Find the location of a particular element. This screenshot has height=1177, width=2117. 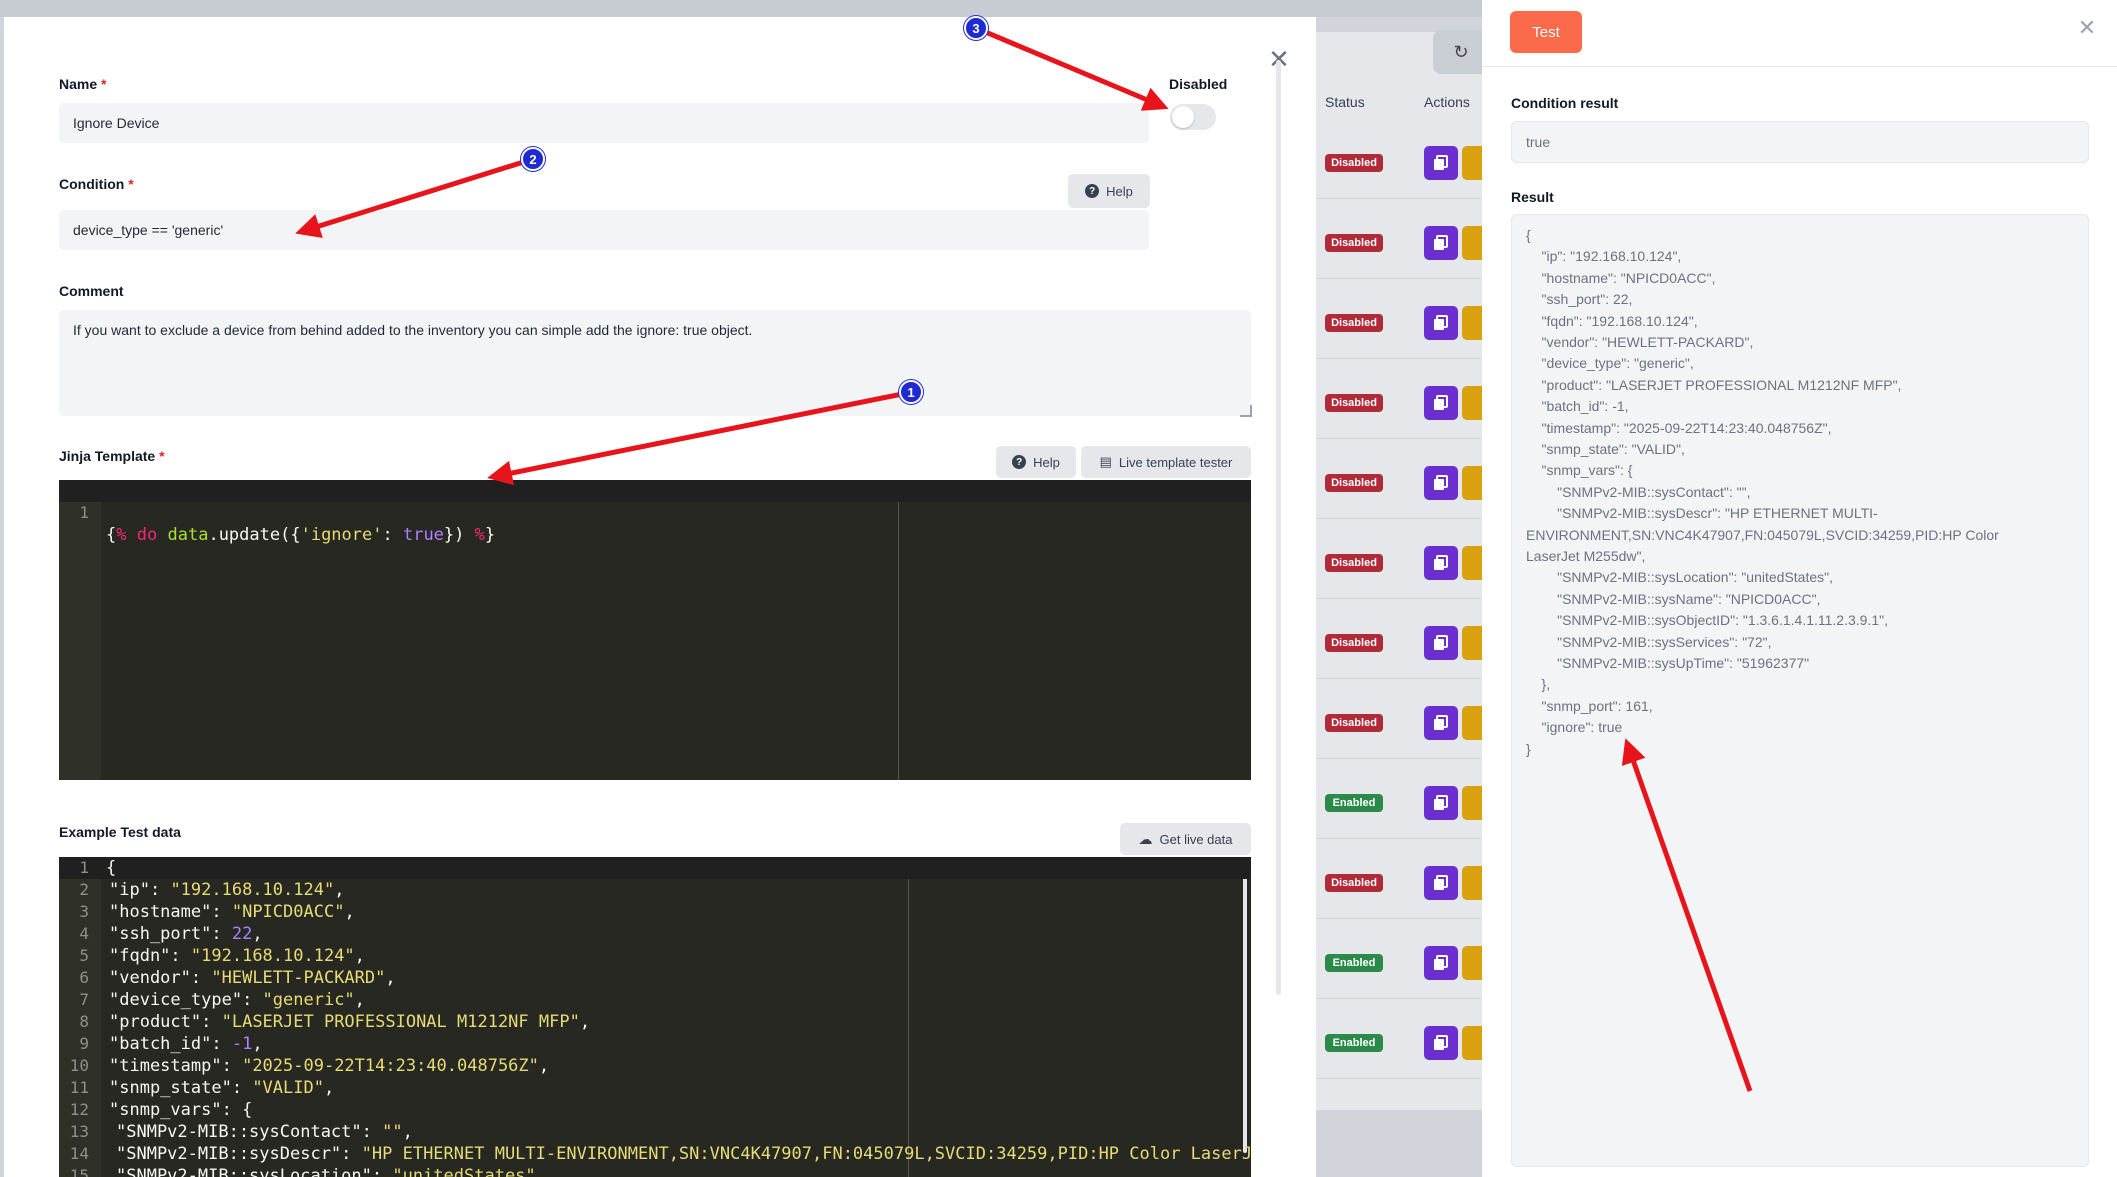

condition-result-field: true is located at coordinates (1800, 142).